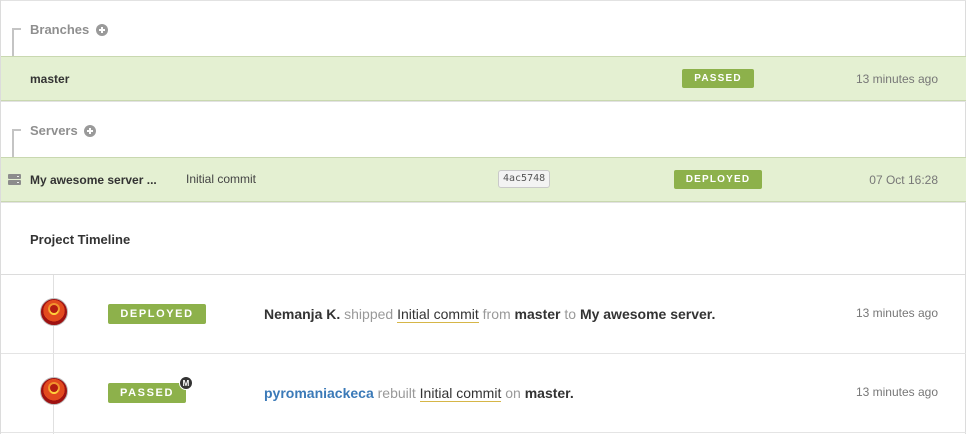 This screenshot has width=966, height=434. I want to click on servers-title: Servers, so click(54, 130).